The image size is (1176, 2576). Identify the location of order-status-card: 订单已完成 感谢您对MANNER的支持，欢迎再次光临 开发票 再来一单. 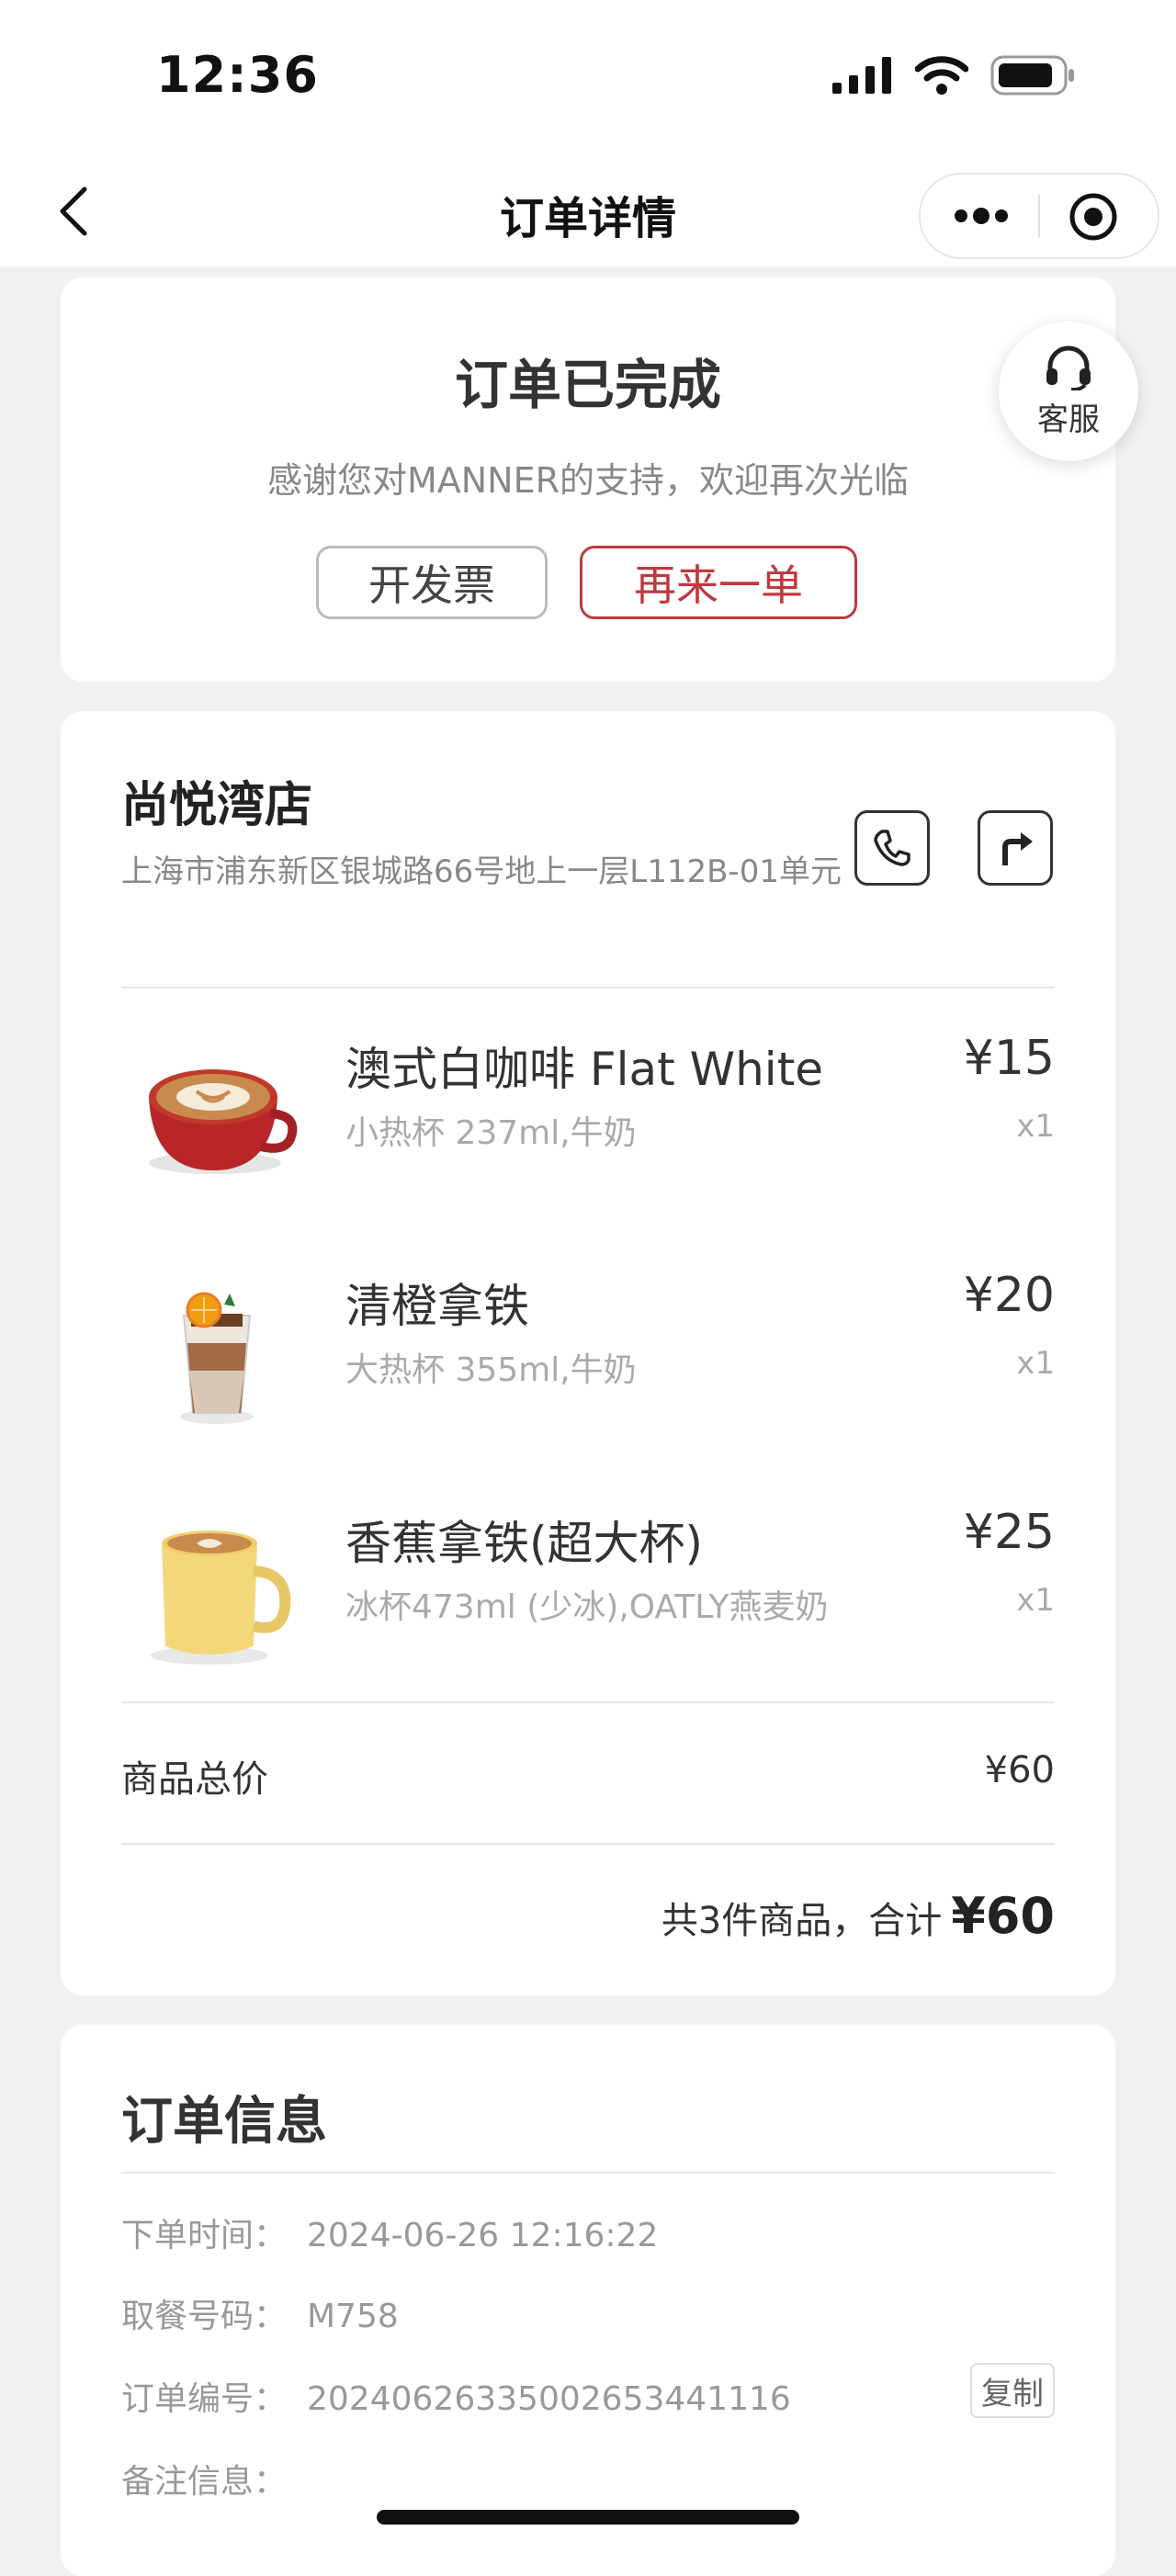
(588, 479).